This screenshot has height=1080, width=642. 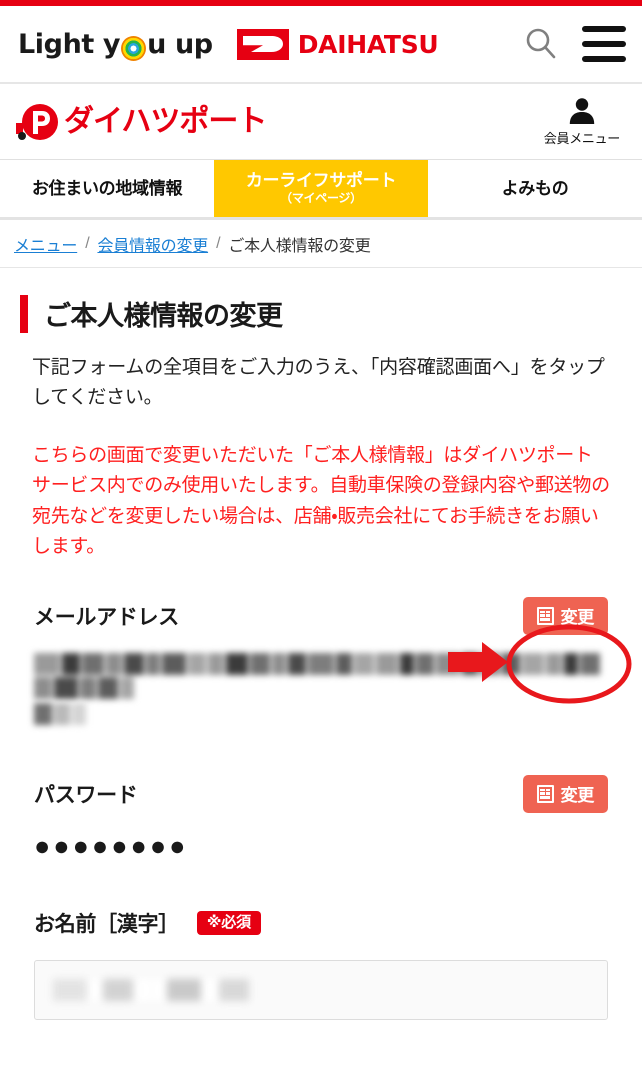 What do you see at coordinates (69, 44) in the screenshot?
I see `tagline-text-before: Light y` at bounding box center [69, 44].